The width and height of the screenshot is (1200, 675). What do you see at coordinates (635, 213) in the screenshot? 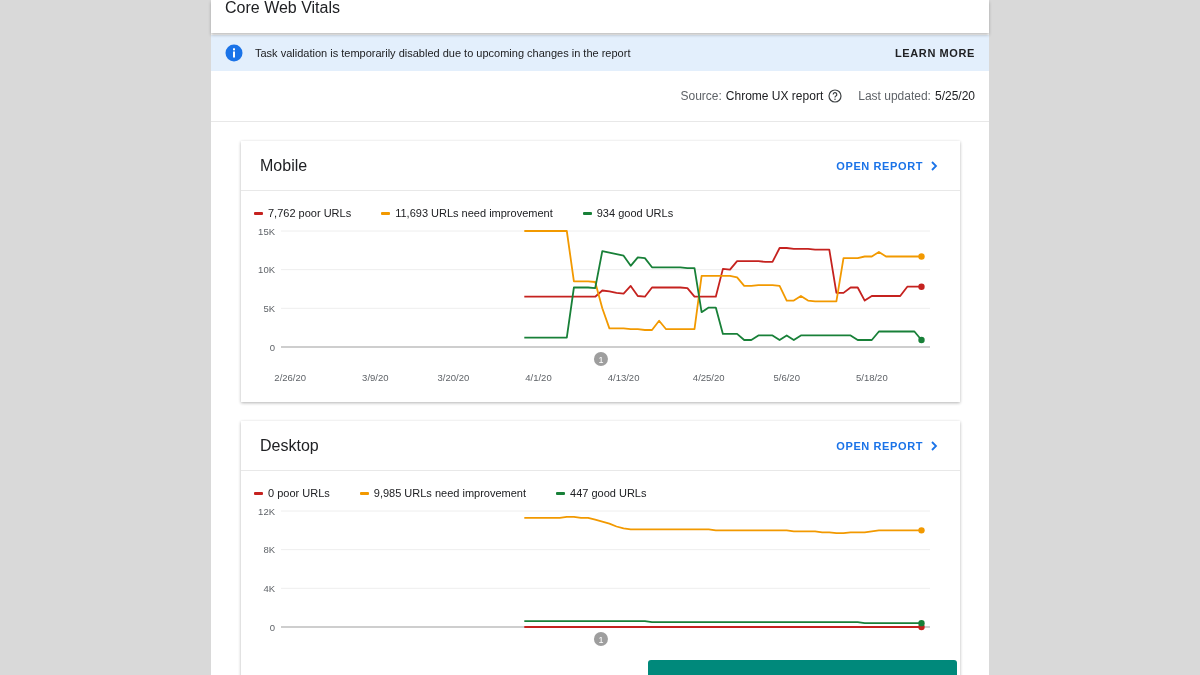
I see `legend-label: 934 good URLs` at bounding box center [635, 213].